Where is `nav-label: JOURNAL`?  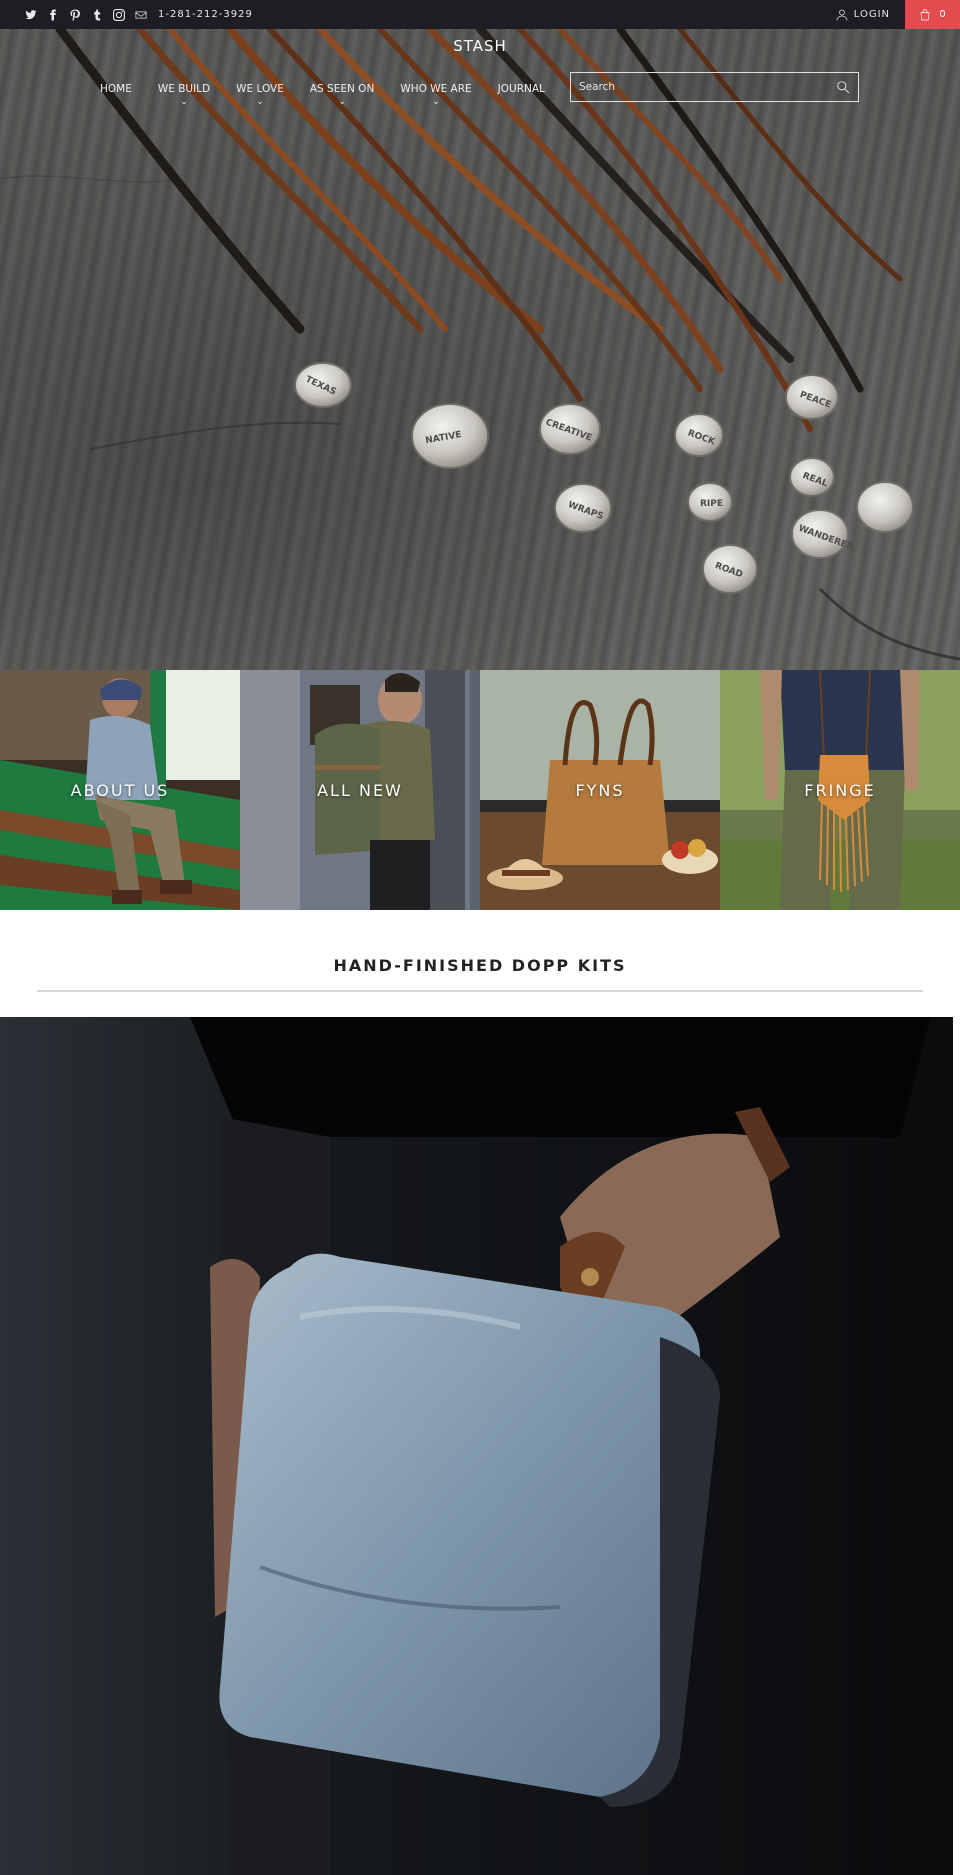
nav-label: JOURNAL is located at coordinates (521, 89).